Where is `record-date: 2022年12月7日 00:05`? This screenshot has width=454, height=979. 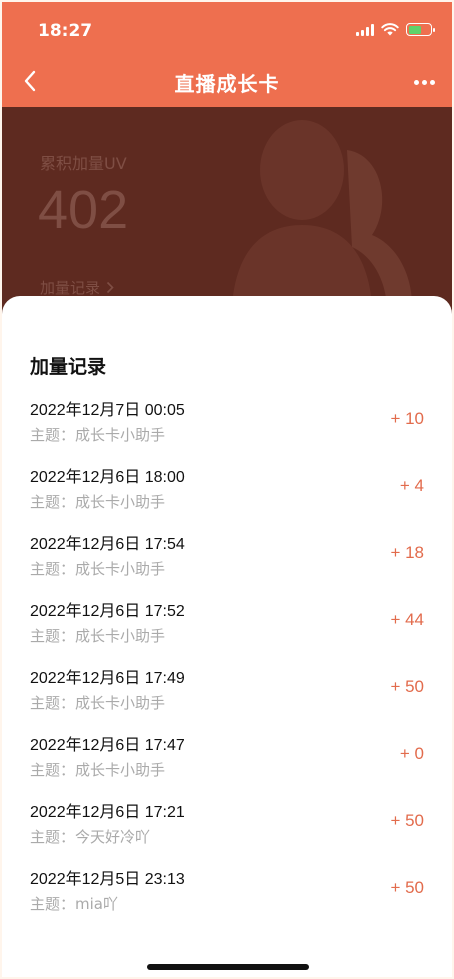
record-date: 2022年12月7日 00:05 is located at coordinates (107, 410).